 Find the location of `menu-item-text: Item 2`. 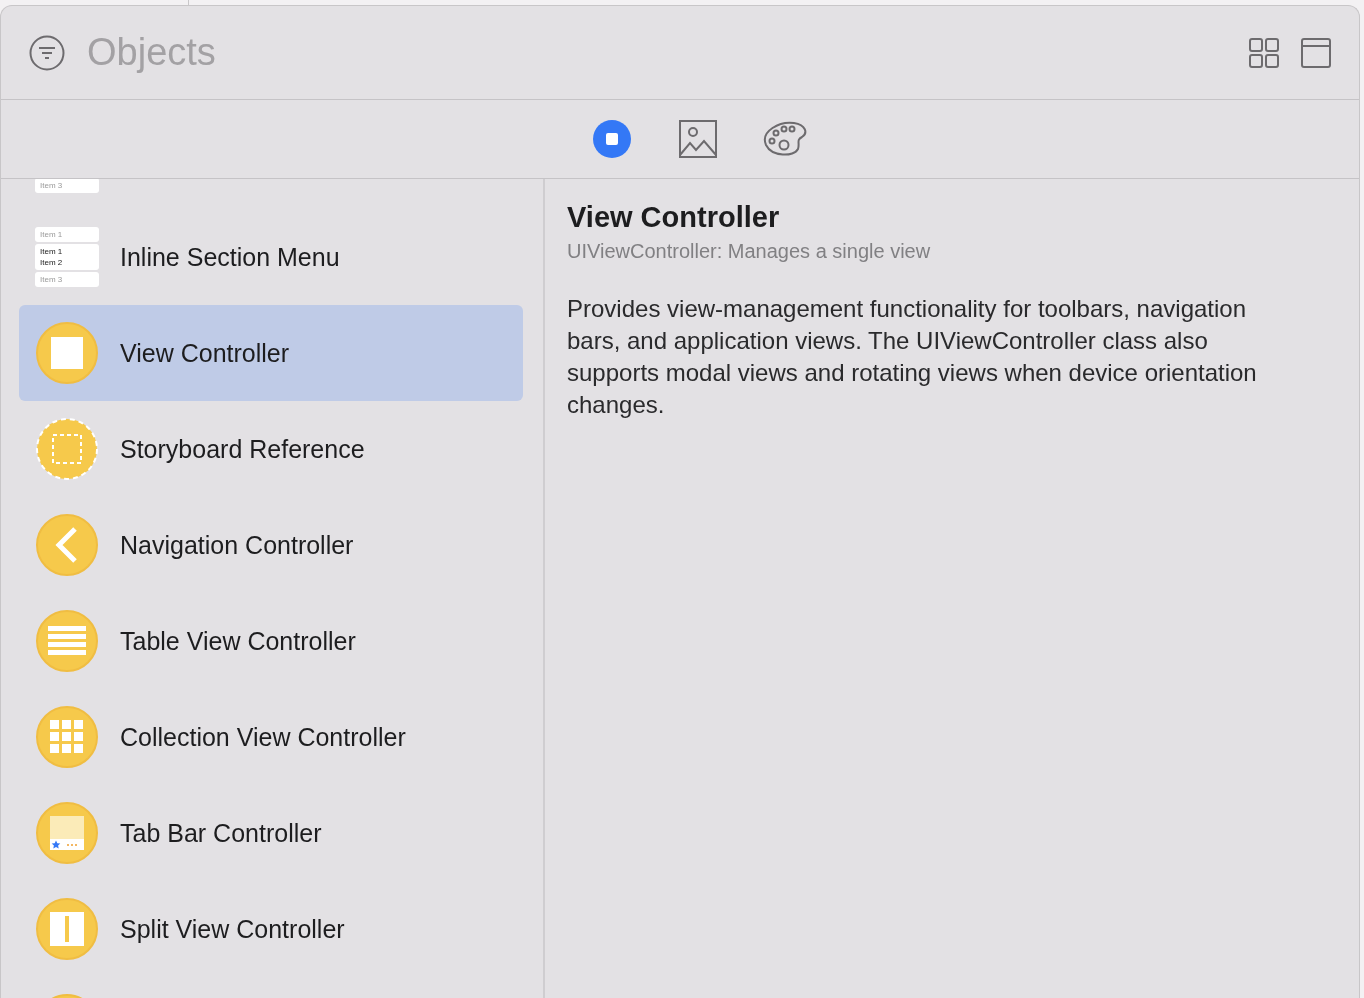

menu-item-text: Item 2 is located at coordinates (52, 262).